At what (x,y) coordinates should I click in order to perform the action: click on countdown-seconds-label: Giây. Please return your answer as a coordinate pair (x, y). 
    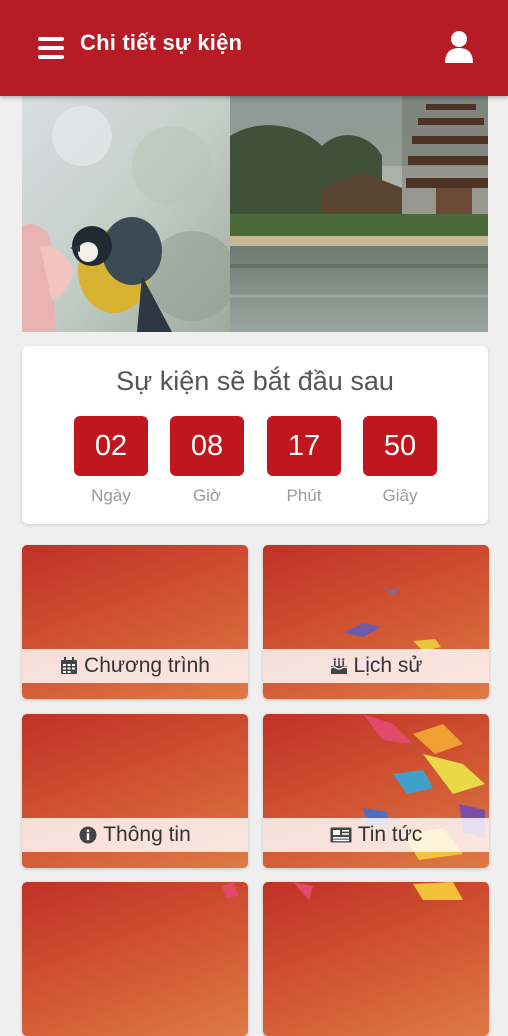
    Looking at the image, I should click on (400, 495).